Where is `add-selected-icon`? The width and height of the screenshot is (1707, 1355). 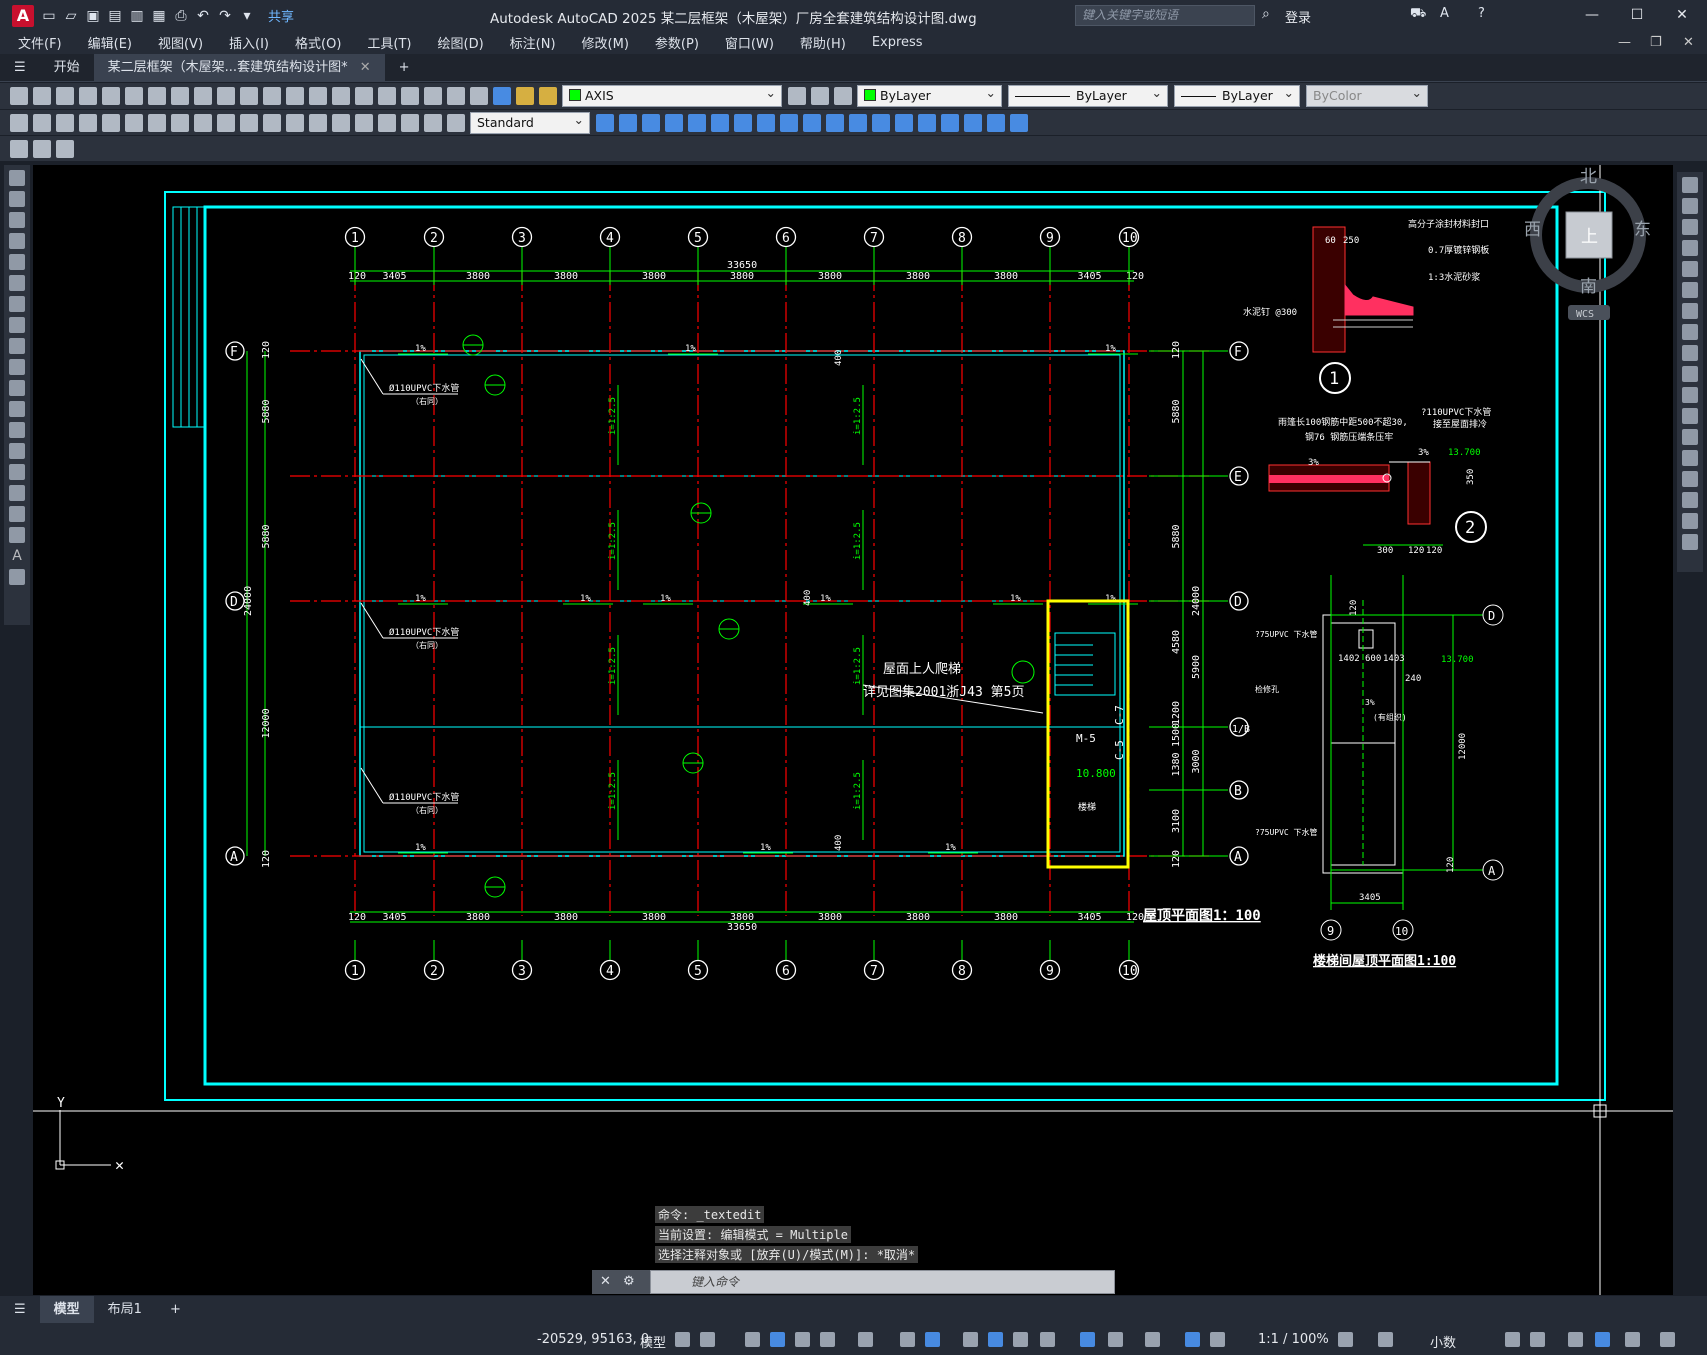
add-selected-icon is located at coordinates (17, 577).